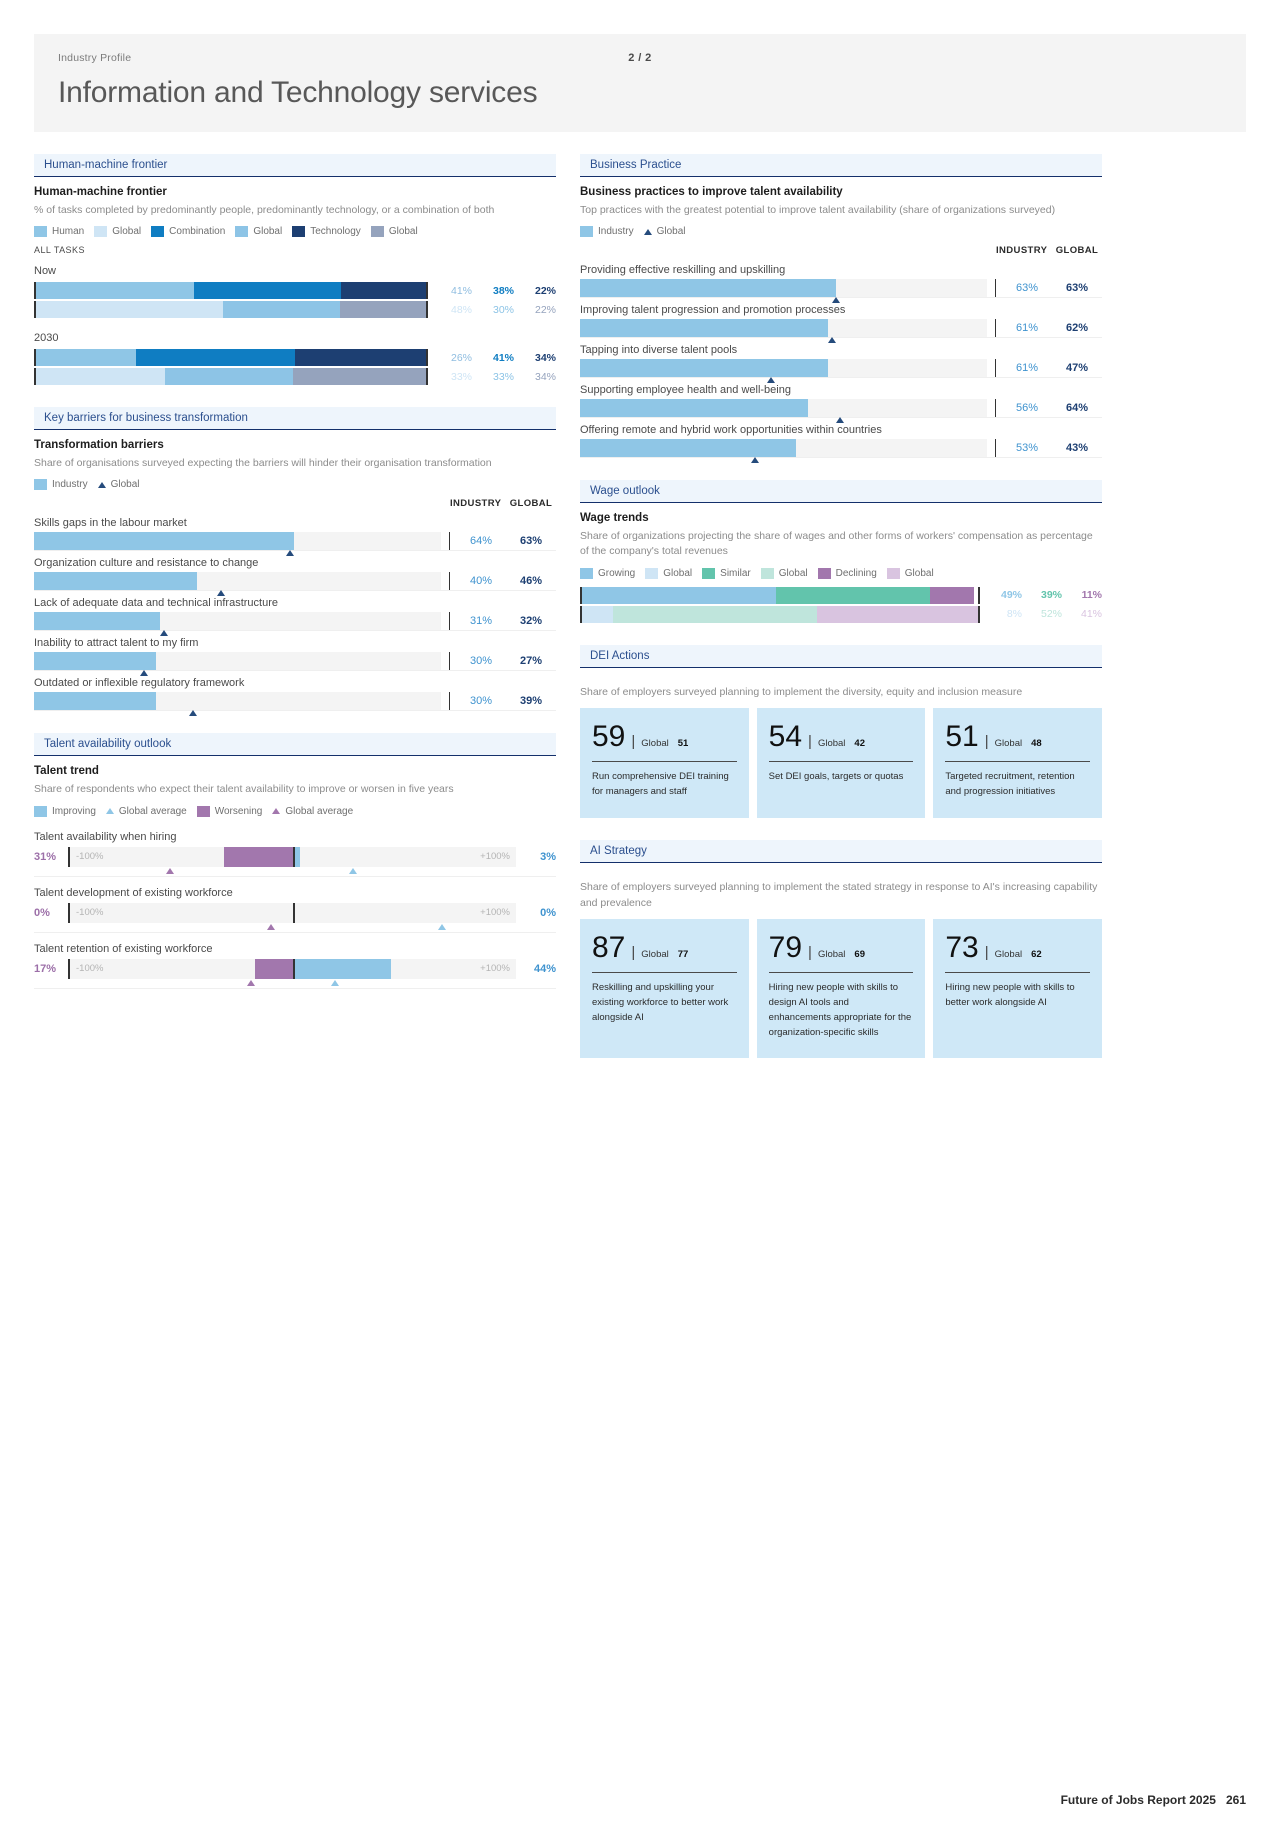  I want to click on footer-page-number: 261, so click(1235, 1800).